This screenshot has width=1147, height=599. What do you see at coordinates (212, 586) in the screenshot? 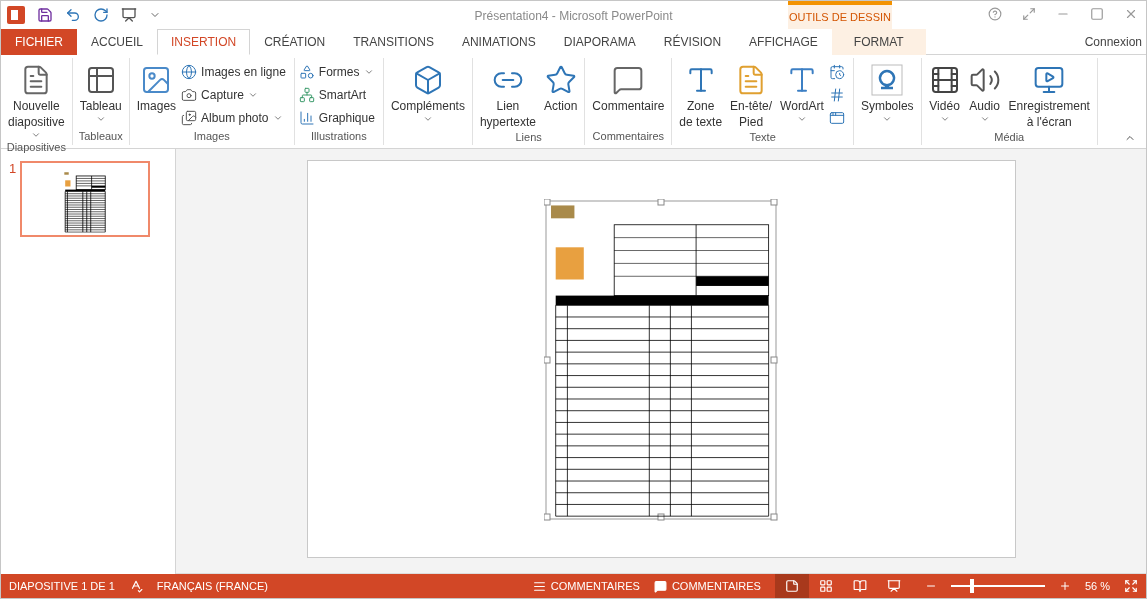
I see `language-indicator: FRANÇAIS (FRANCE)` at bounding box center [212, 586].